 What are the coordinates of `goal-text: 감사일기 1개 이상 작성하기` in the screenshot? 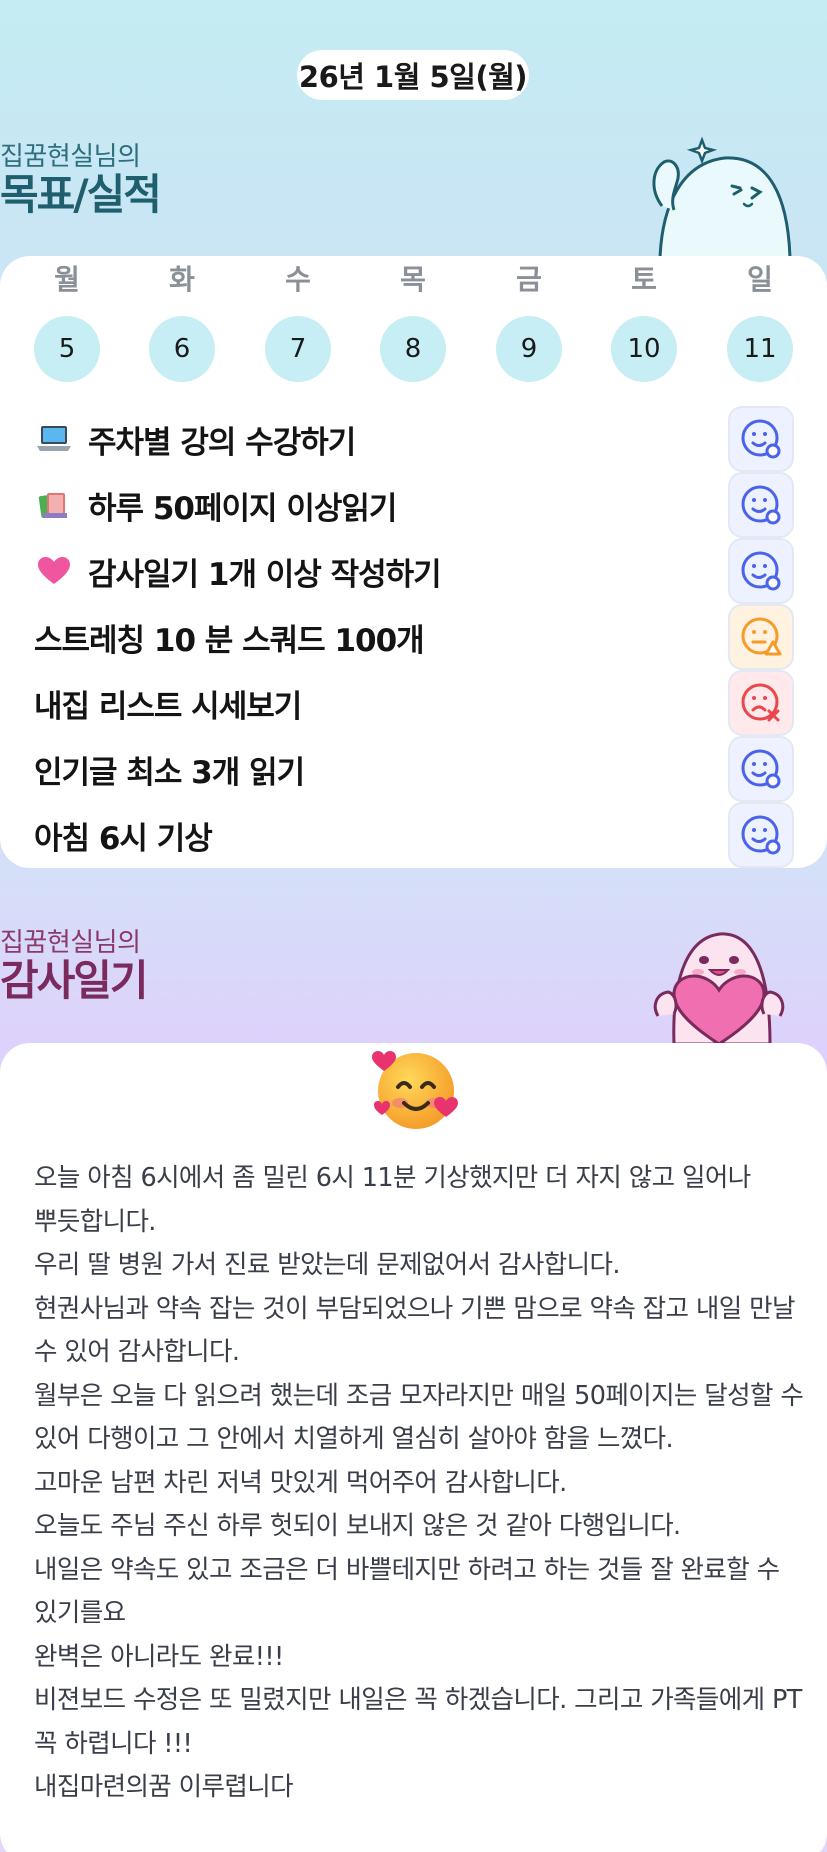 It's located at (265, 574).